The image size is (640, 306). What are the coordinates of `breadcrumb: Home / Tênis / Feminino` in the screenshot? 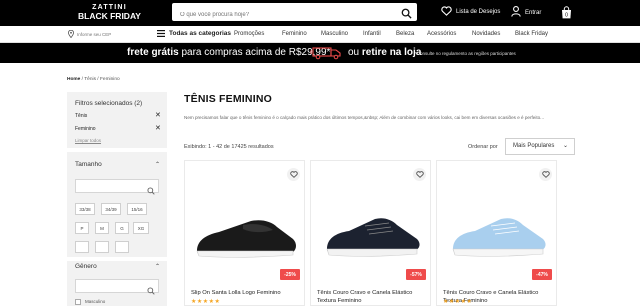 It's located at (93, 79).